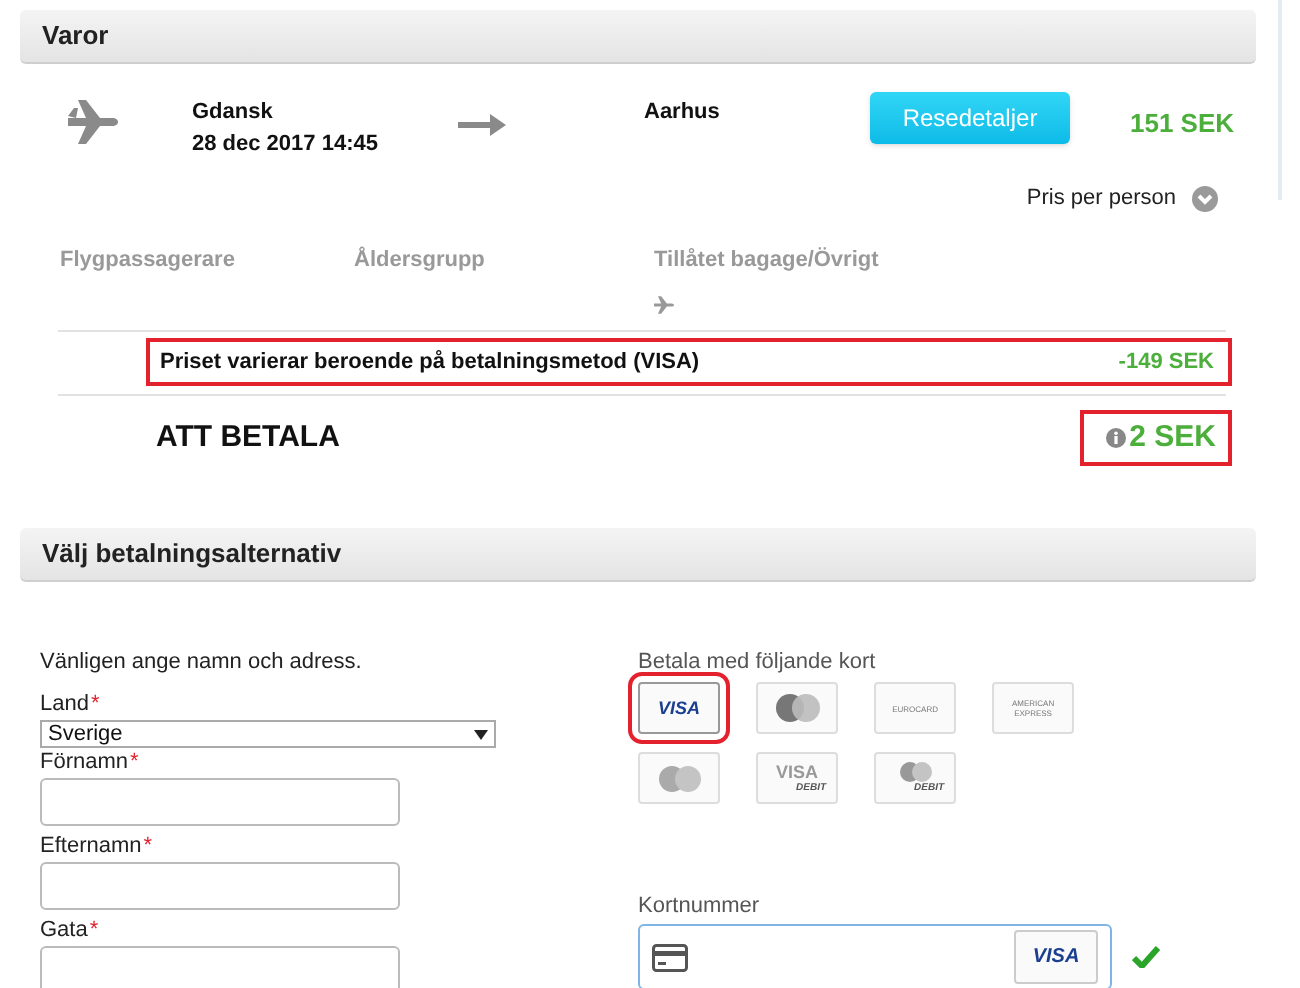 Image resolution: width=1300 pixels, height=988 pixels. Describe the element at coordinates (1166, 362) in the screenshot. I see `adjustment-amount: -149 SEK` at that location.